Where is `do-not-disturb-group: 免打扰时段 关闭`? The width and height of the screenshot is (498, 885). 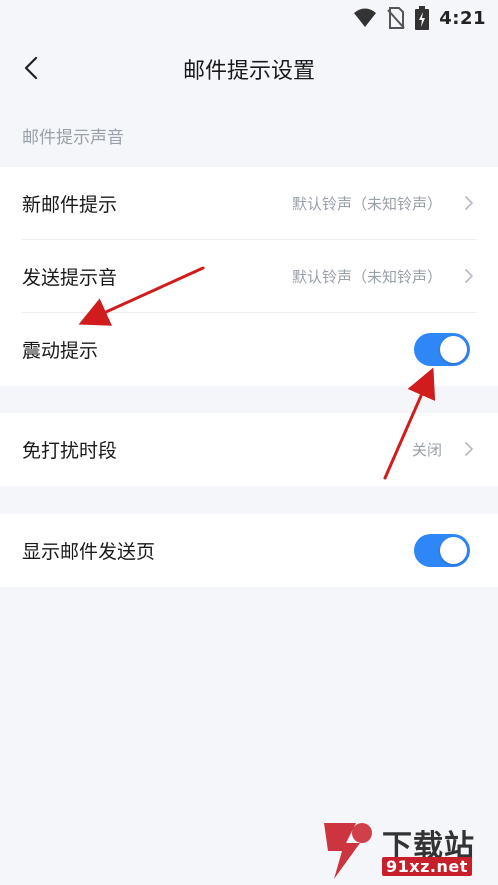 do-not-disturb-group: 免打扰时段 关闭 is located at coordinates (249, 449).